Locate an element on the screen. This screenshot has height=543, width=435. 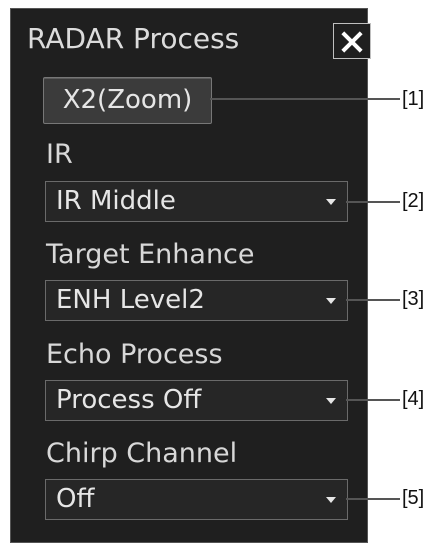
window-title: RADAR Process is located at coordinates (133, 38).